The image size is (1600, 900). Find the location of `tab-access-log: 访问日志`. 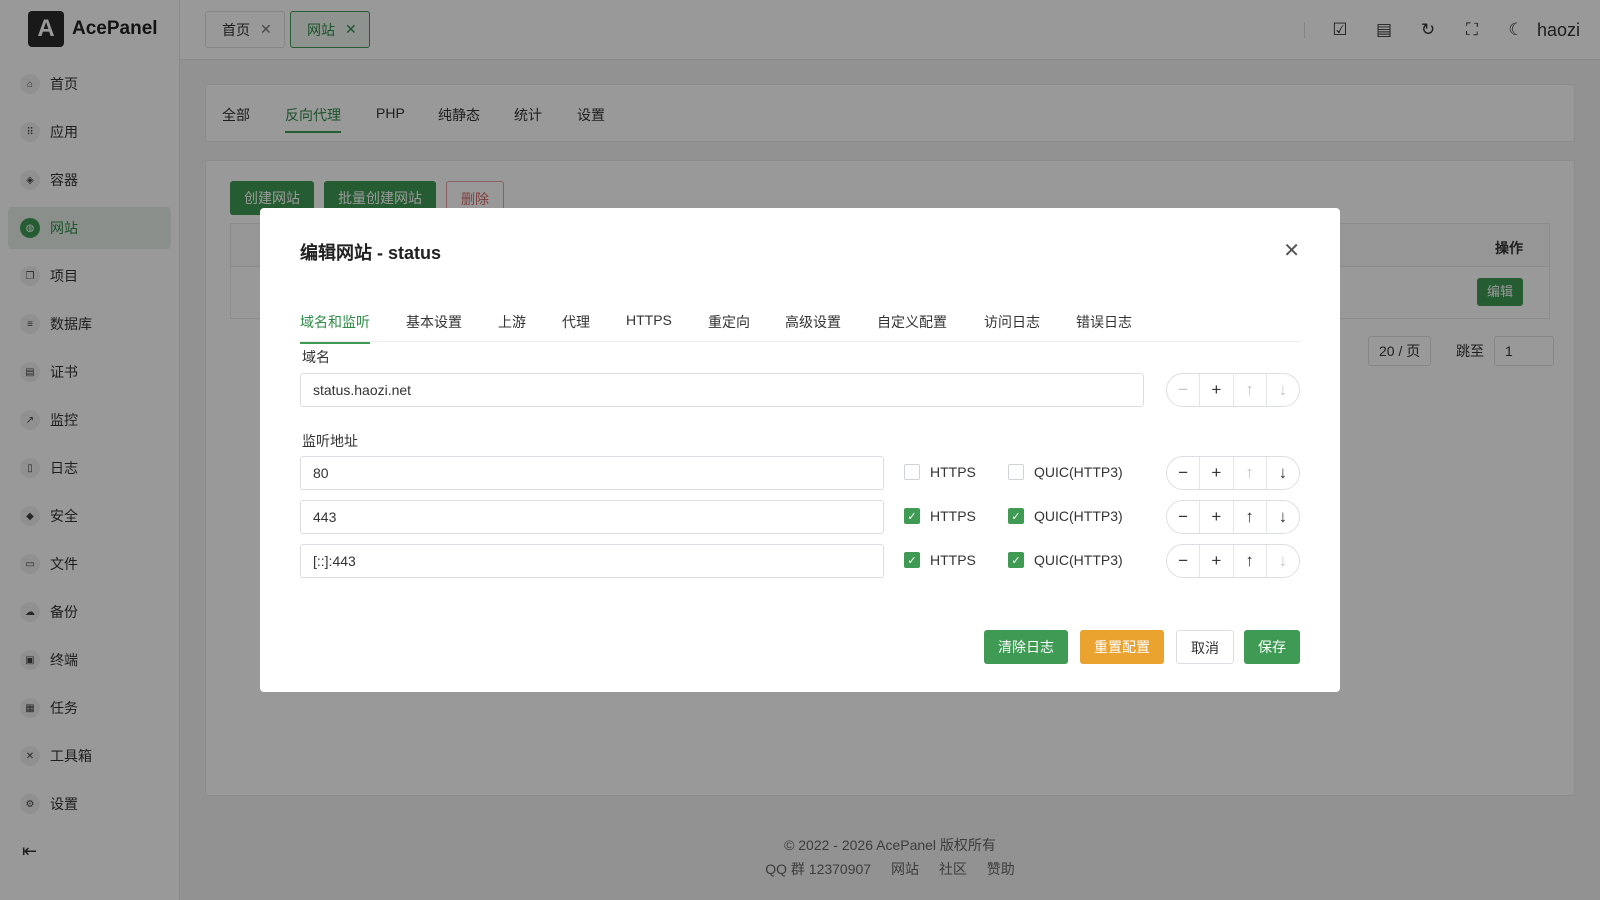

tab-access-log: 访问日志 is located at coordinates (1012, 322).